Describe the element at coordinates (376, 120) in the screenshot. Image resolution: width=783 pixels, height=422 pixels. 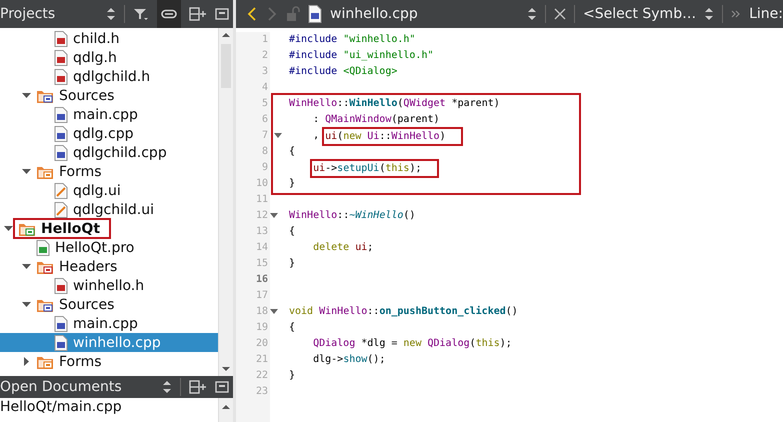
I see `code-text: : QMainWindow(parent)` at that location.